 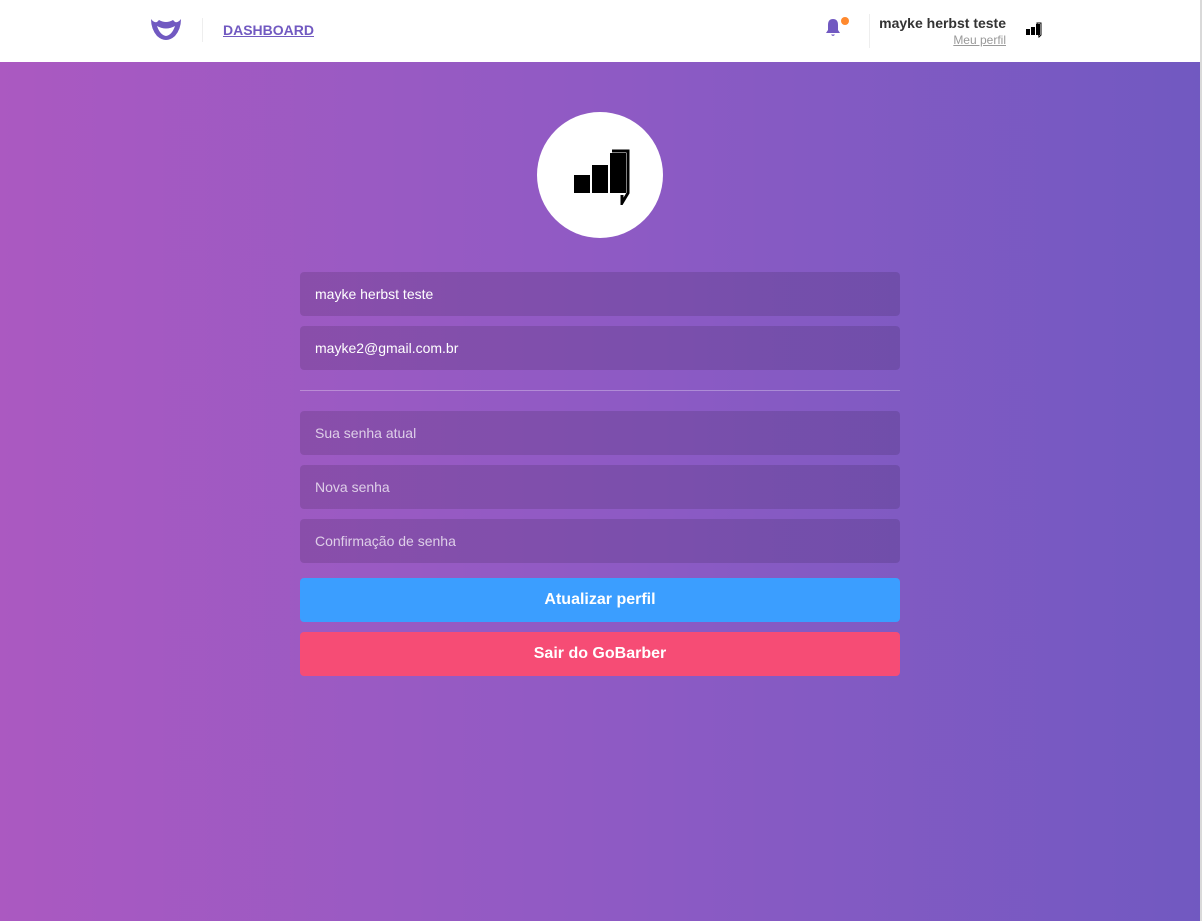 What do you see at coordinates (845, 21) in the screenshot?
I see `notification-badge` at bounding box center [845, 21].